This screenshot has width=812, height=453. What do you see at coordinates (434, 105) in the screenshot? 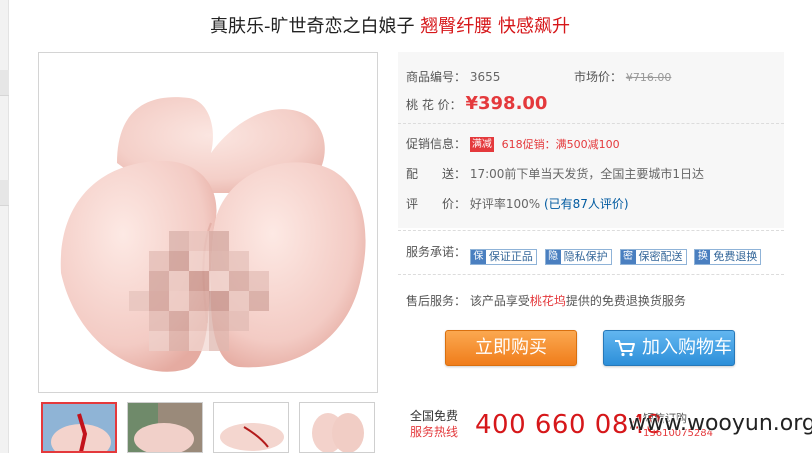
I see `sale-price-label: 桃 花 价：` at bounding box center [434, 105].